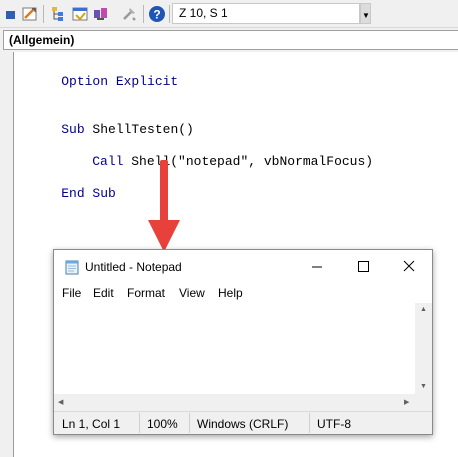  What do you see at coordinates (162, 424) in the screenshot?
I see `status-zoom: 100%` at bounding box center [162, 424].